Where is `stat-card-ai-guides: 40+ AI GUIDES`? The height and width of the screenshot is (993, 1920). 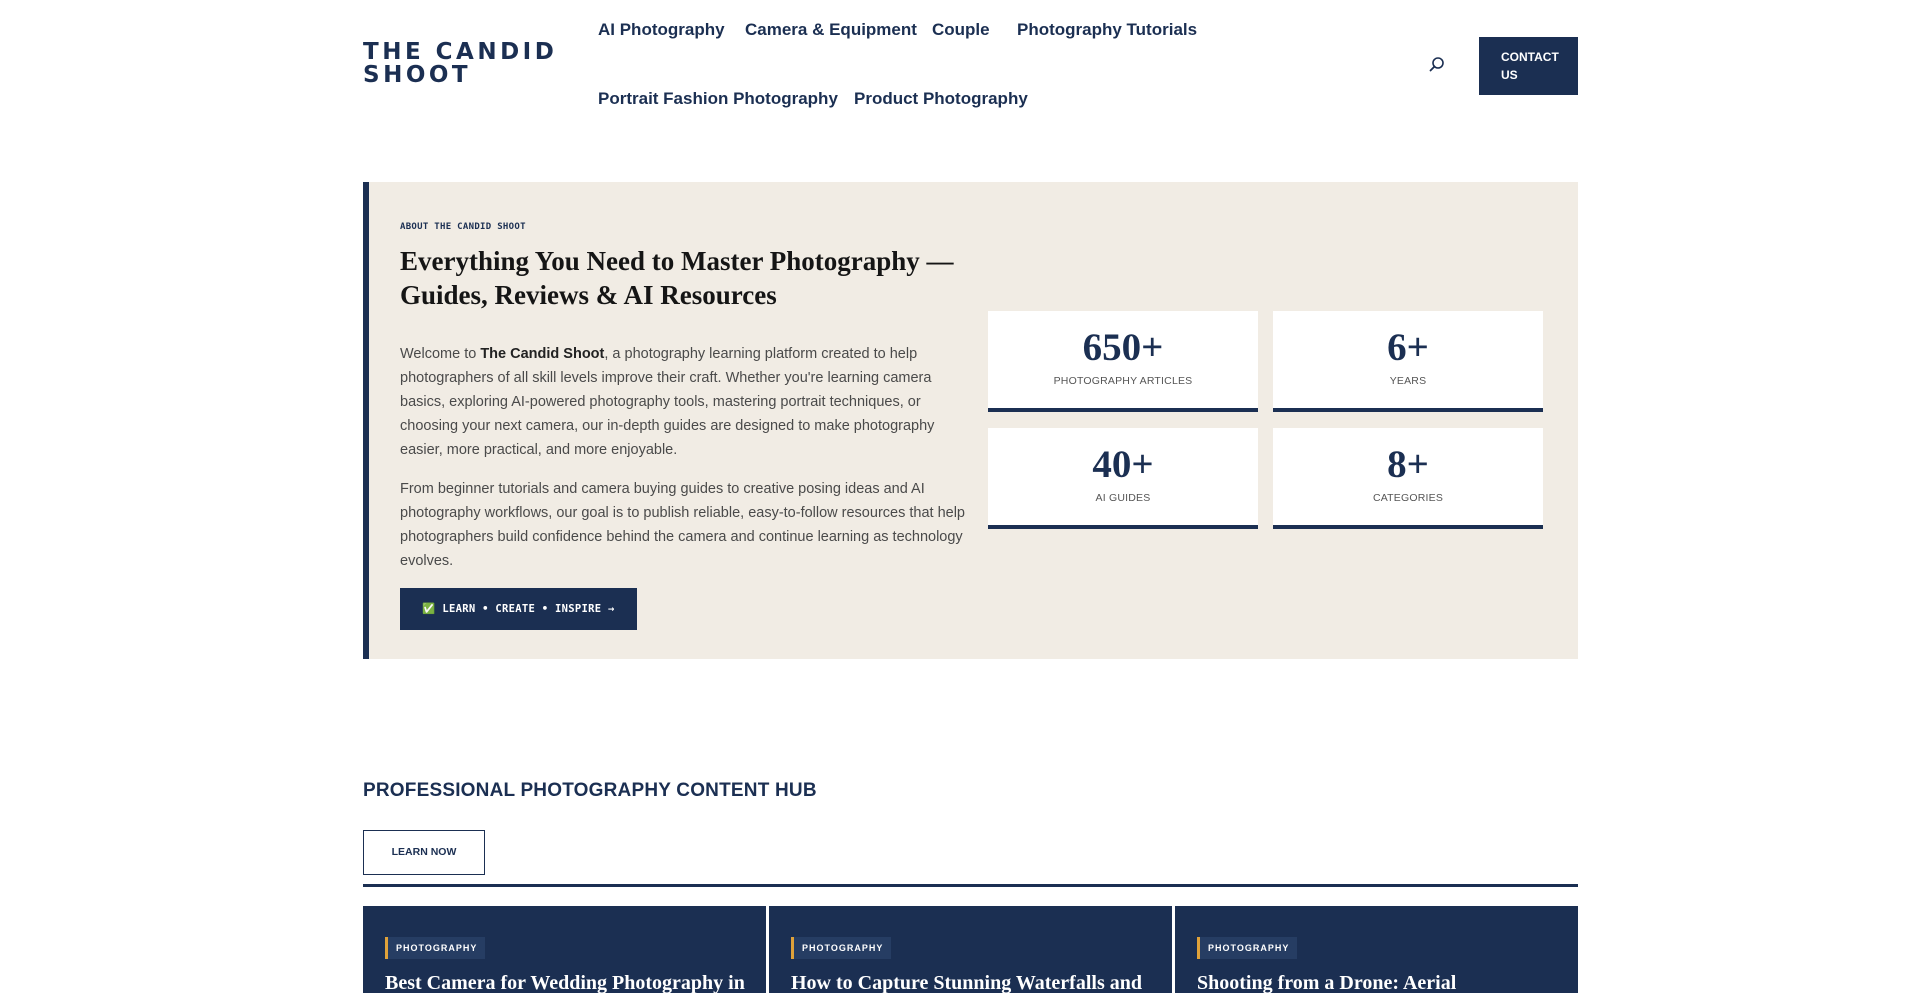
stat-card-ai-guides: 40+ AI GUIDES is located at coordinates (1123, 478).